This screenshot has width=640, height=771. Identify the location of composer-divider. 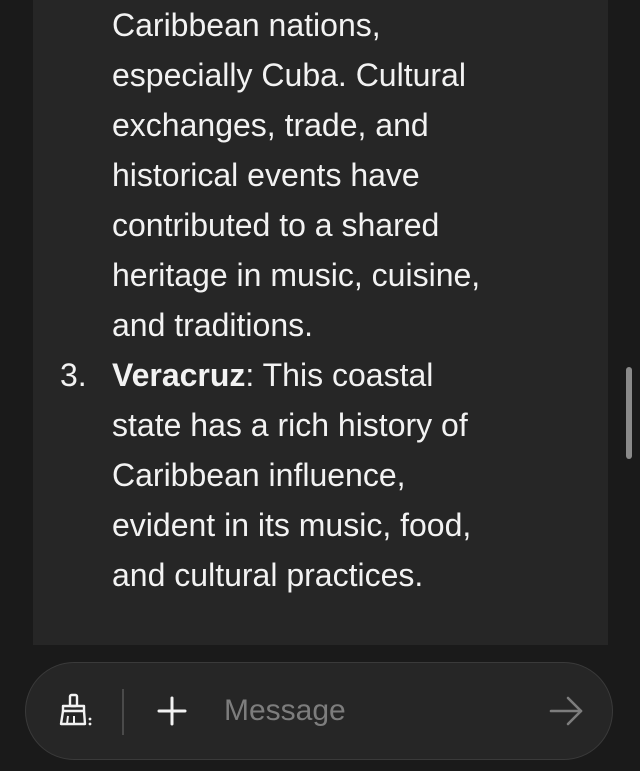
(123, 712).